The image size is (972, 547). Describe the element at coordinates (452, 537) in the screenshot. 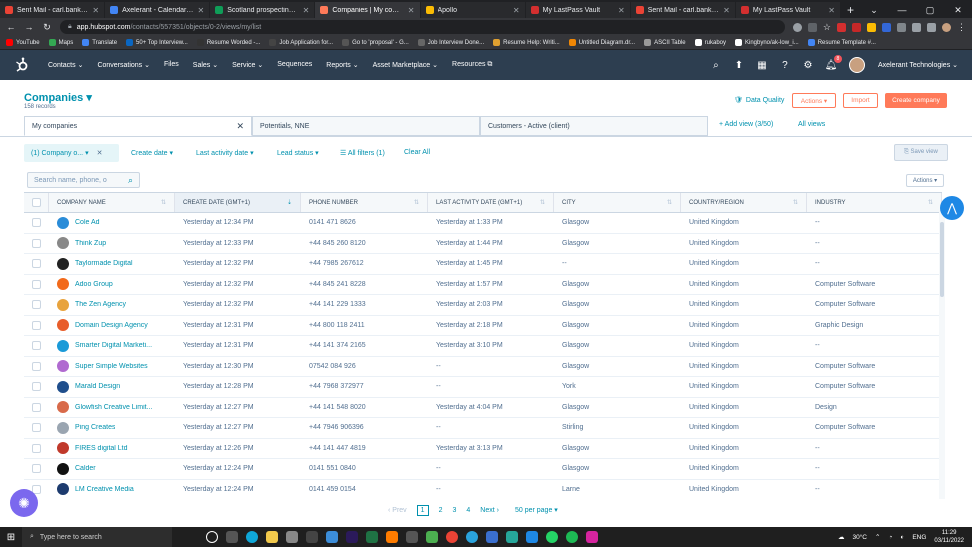

I see `chrome-icon` at that location.